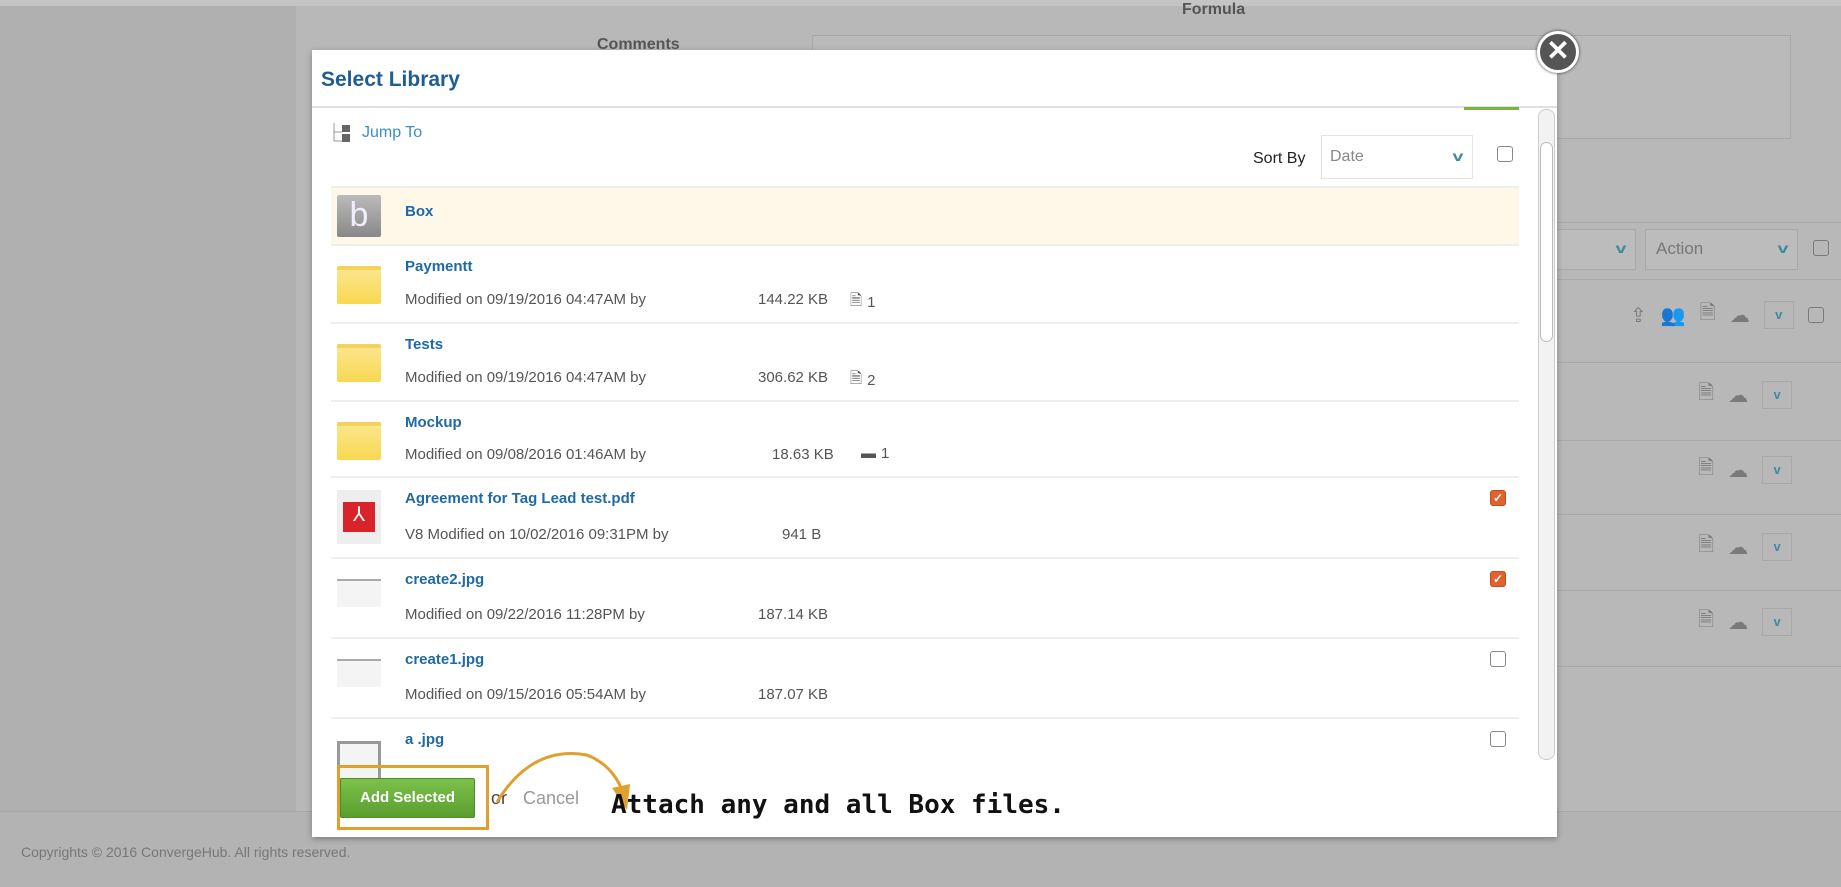 The height and width of the screenshot is (887, 1841). What do you see at coordinates (793, 694) in the screenshot?
I see `item-size: 187.07 KB` at bounding box center [793, 694].